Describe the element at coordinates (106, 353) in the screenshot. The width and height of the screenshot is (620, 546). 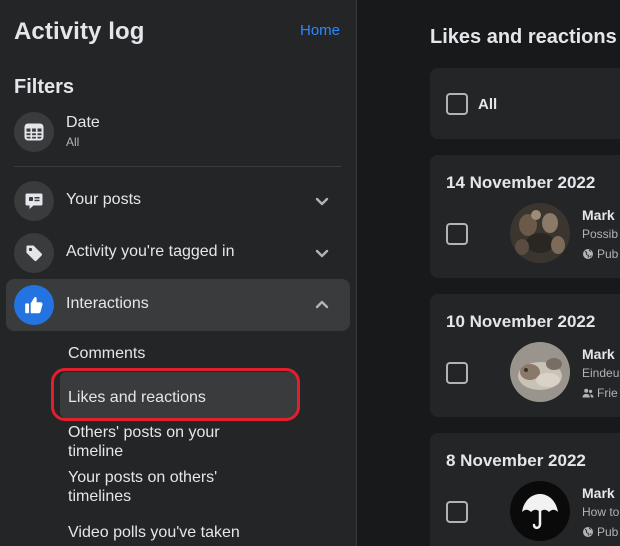
I see `subitem-comments: Comments` at that location.